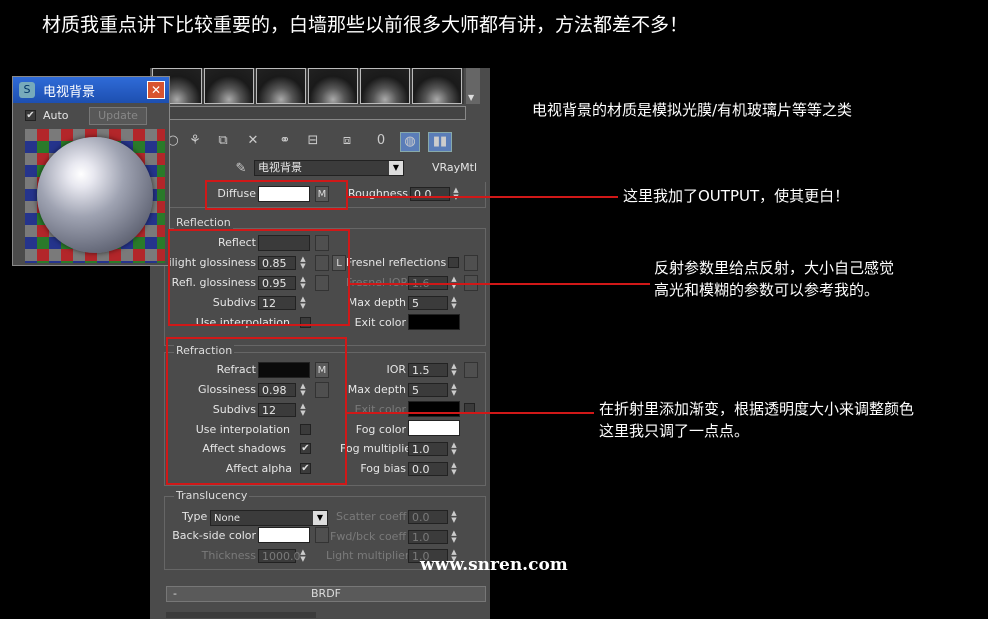 This screenshot has height=619, width=988. Describe the element at coordinates (767, 290) in the screenshot. I see `reflect-note-line2: 高光和模糊的参数可以参考我的。` at that location.